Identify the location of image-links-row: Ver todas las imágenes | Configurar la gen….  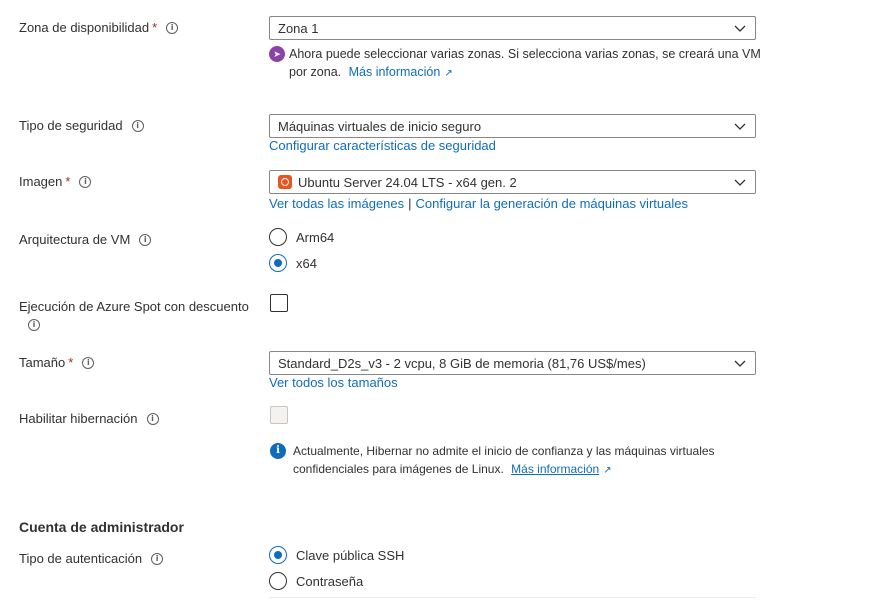
(478, 203).